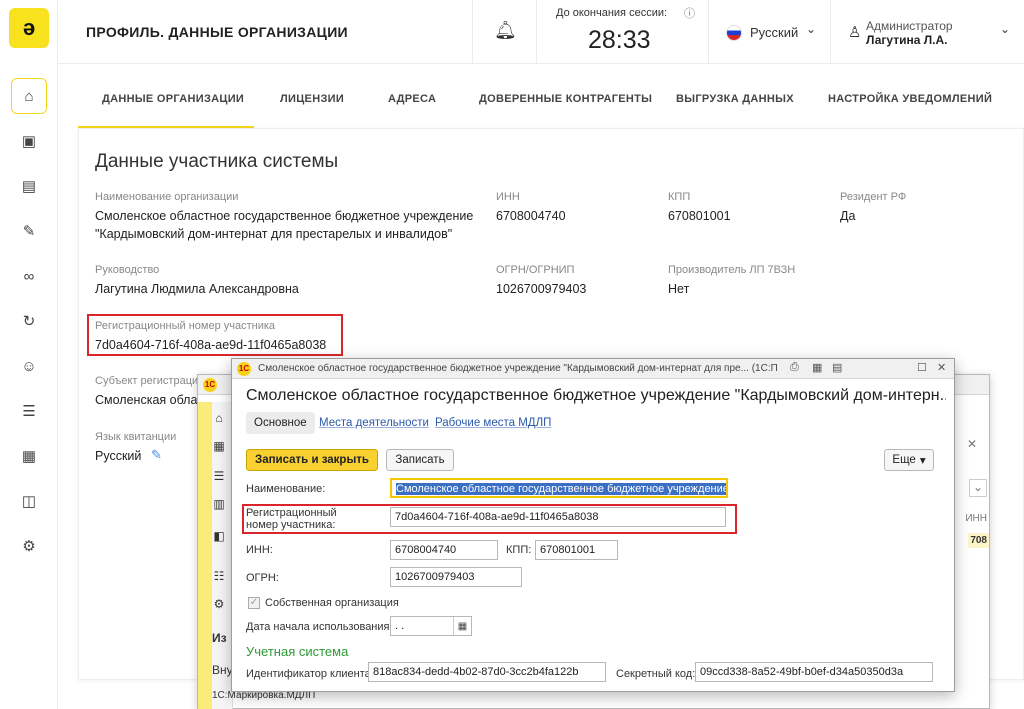  What do you see at coordinates (219, 476) in the screenshot?
I see `menu-icon: ☰` at bounding box center [219, 476].